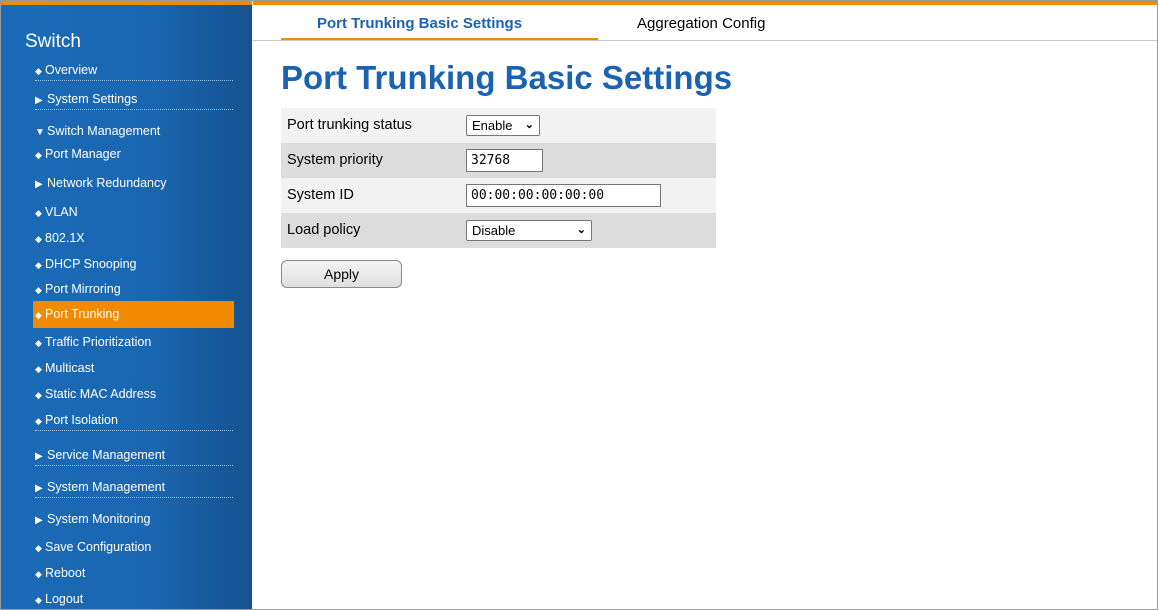 The height and width of the screenshot is (610, 1158). I want to click on sidebar-item-system-monitoring: ▶ System Monitoring, so click(134, 519).